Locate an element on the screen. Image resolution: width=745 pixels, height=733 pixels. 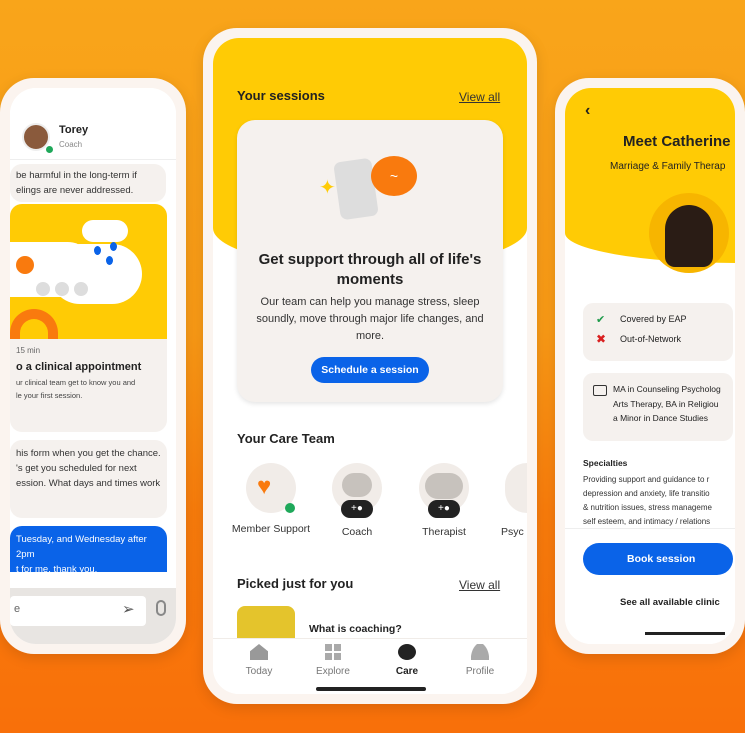
therapist-avatar is located at coordinates (689, 233).